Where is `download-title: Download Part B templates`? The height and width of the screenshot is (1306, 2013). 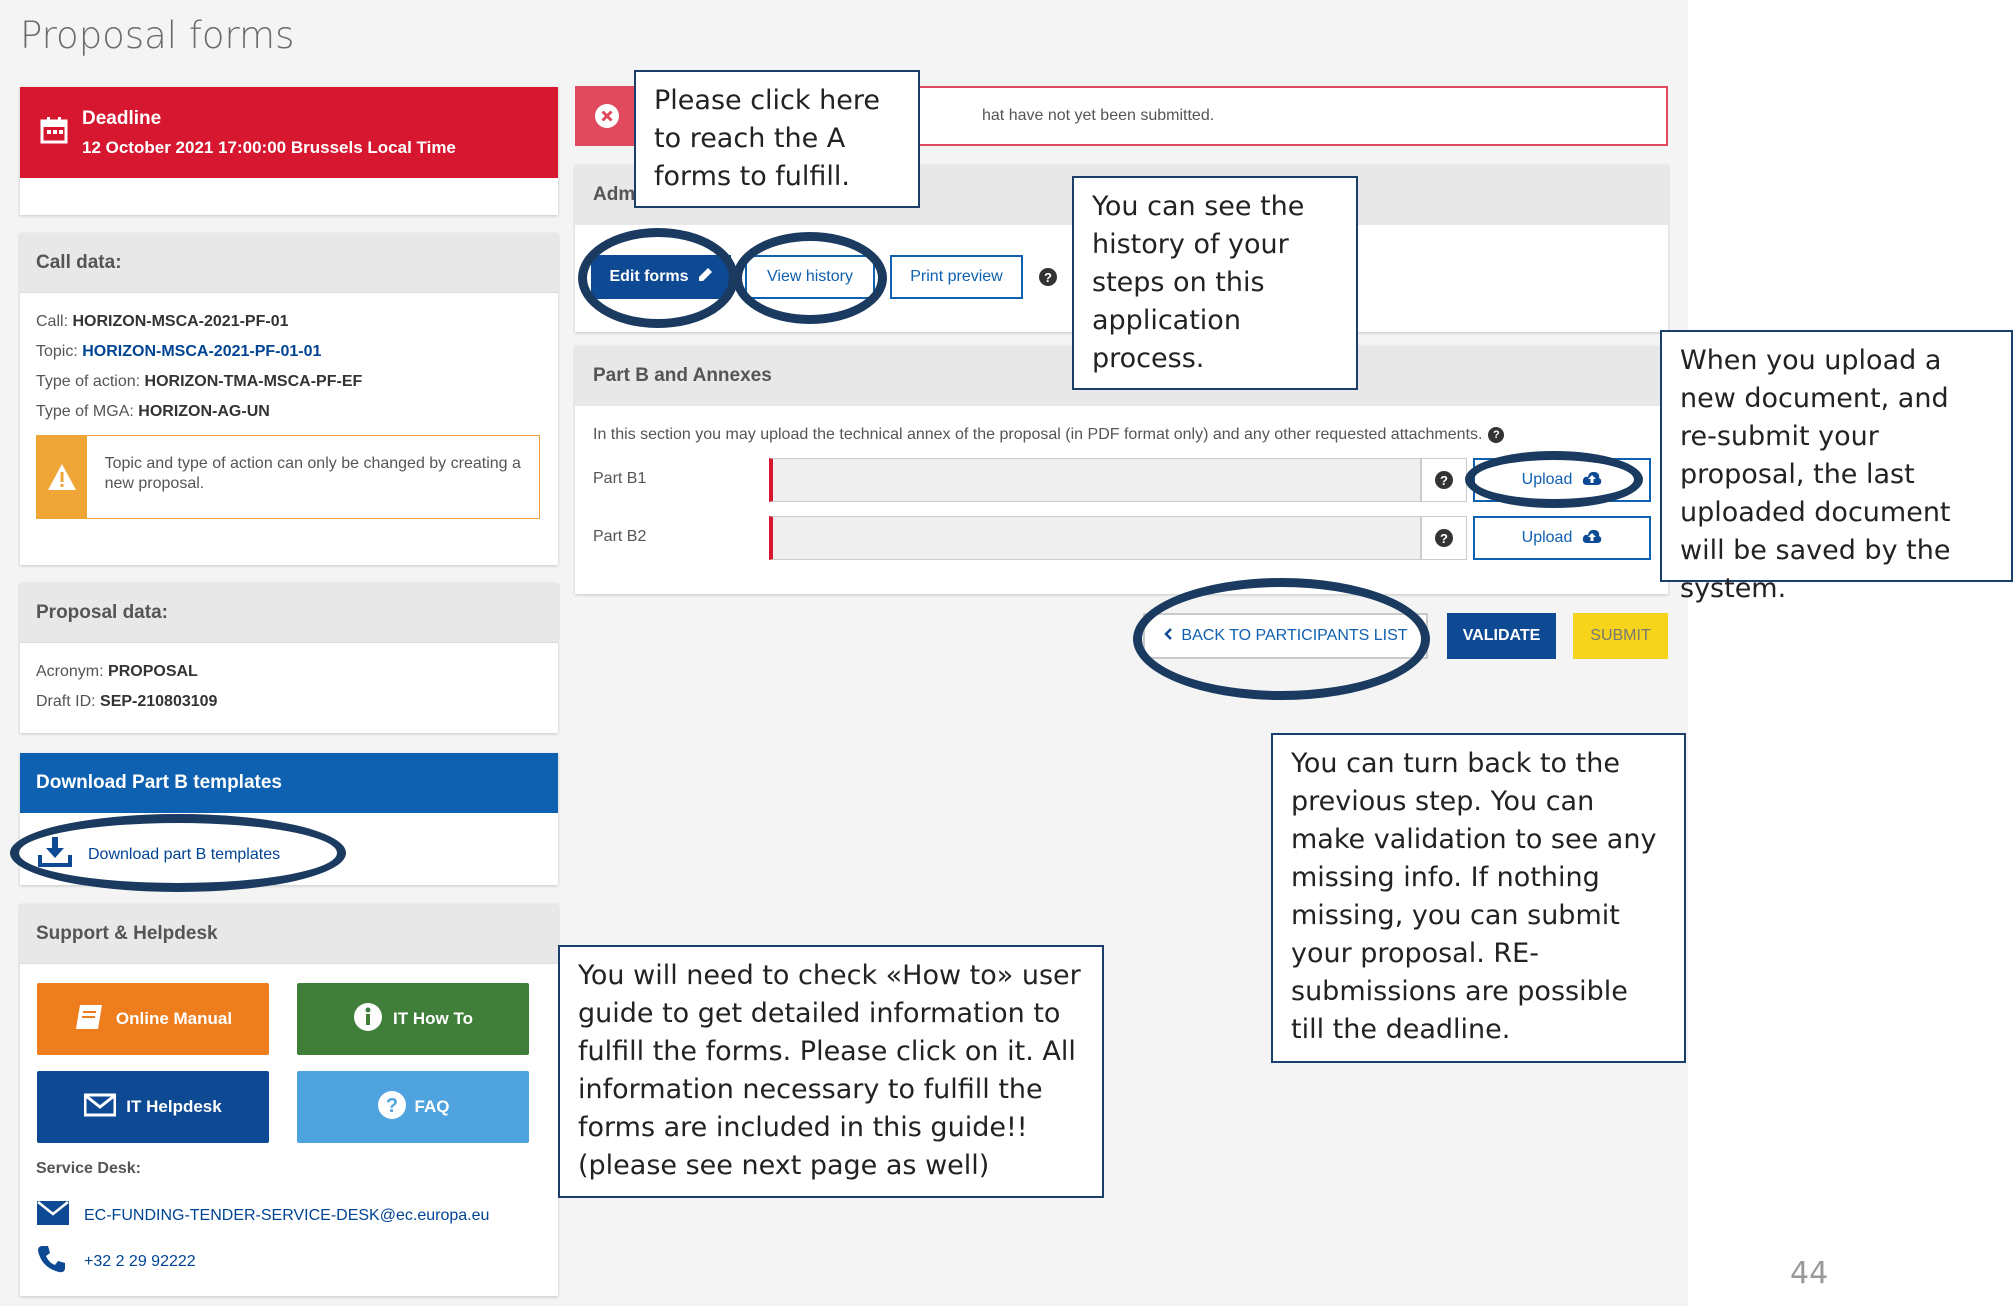
download-title: Download Part B templates is located at coordinates (289, 783).